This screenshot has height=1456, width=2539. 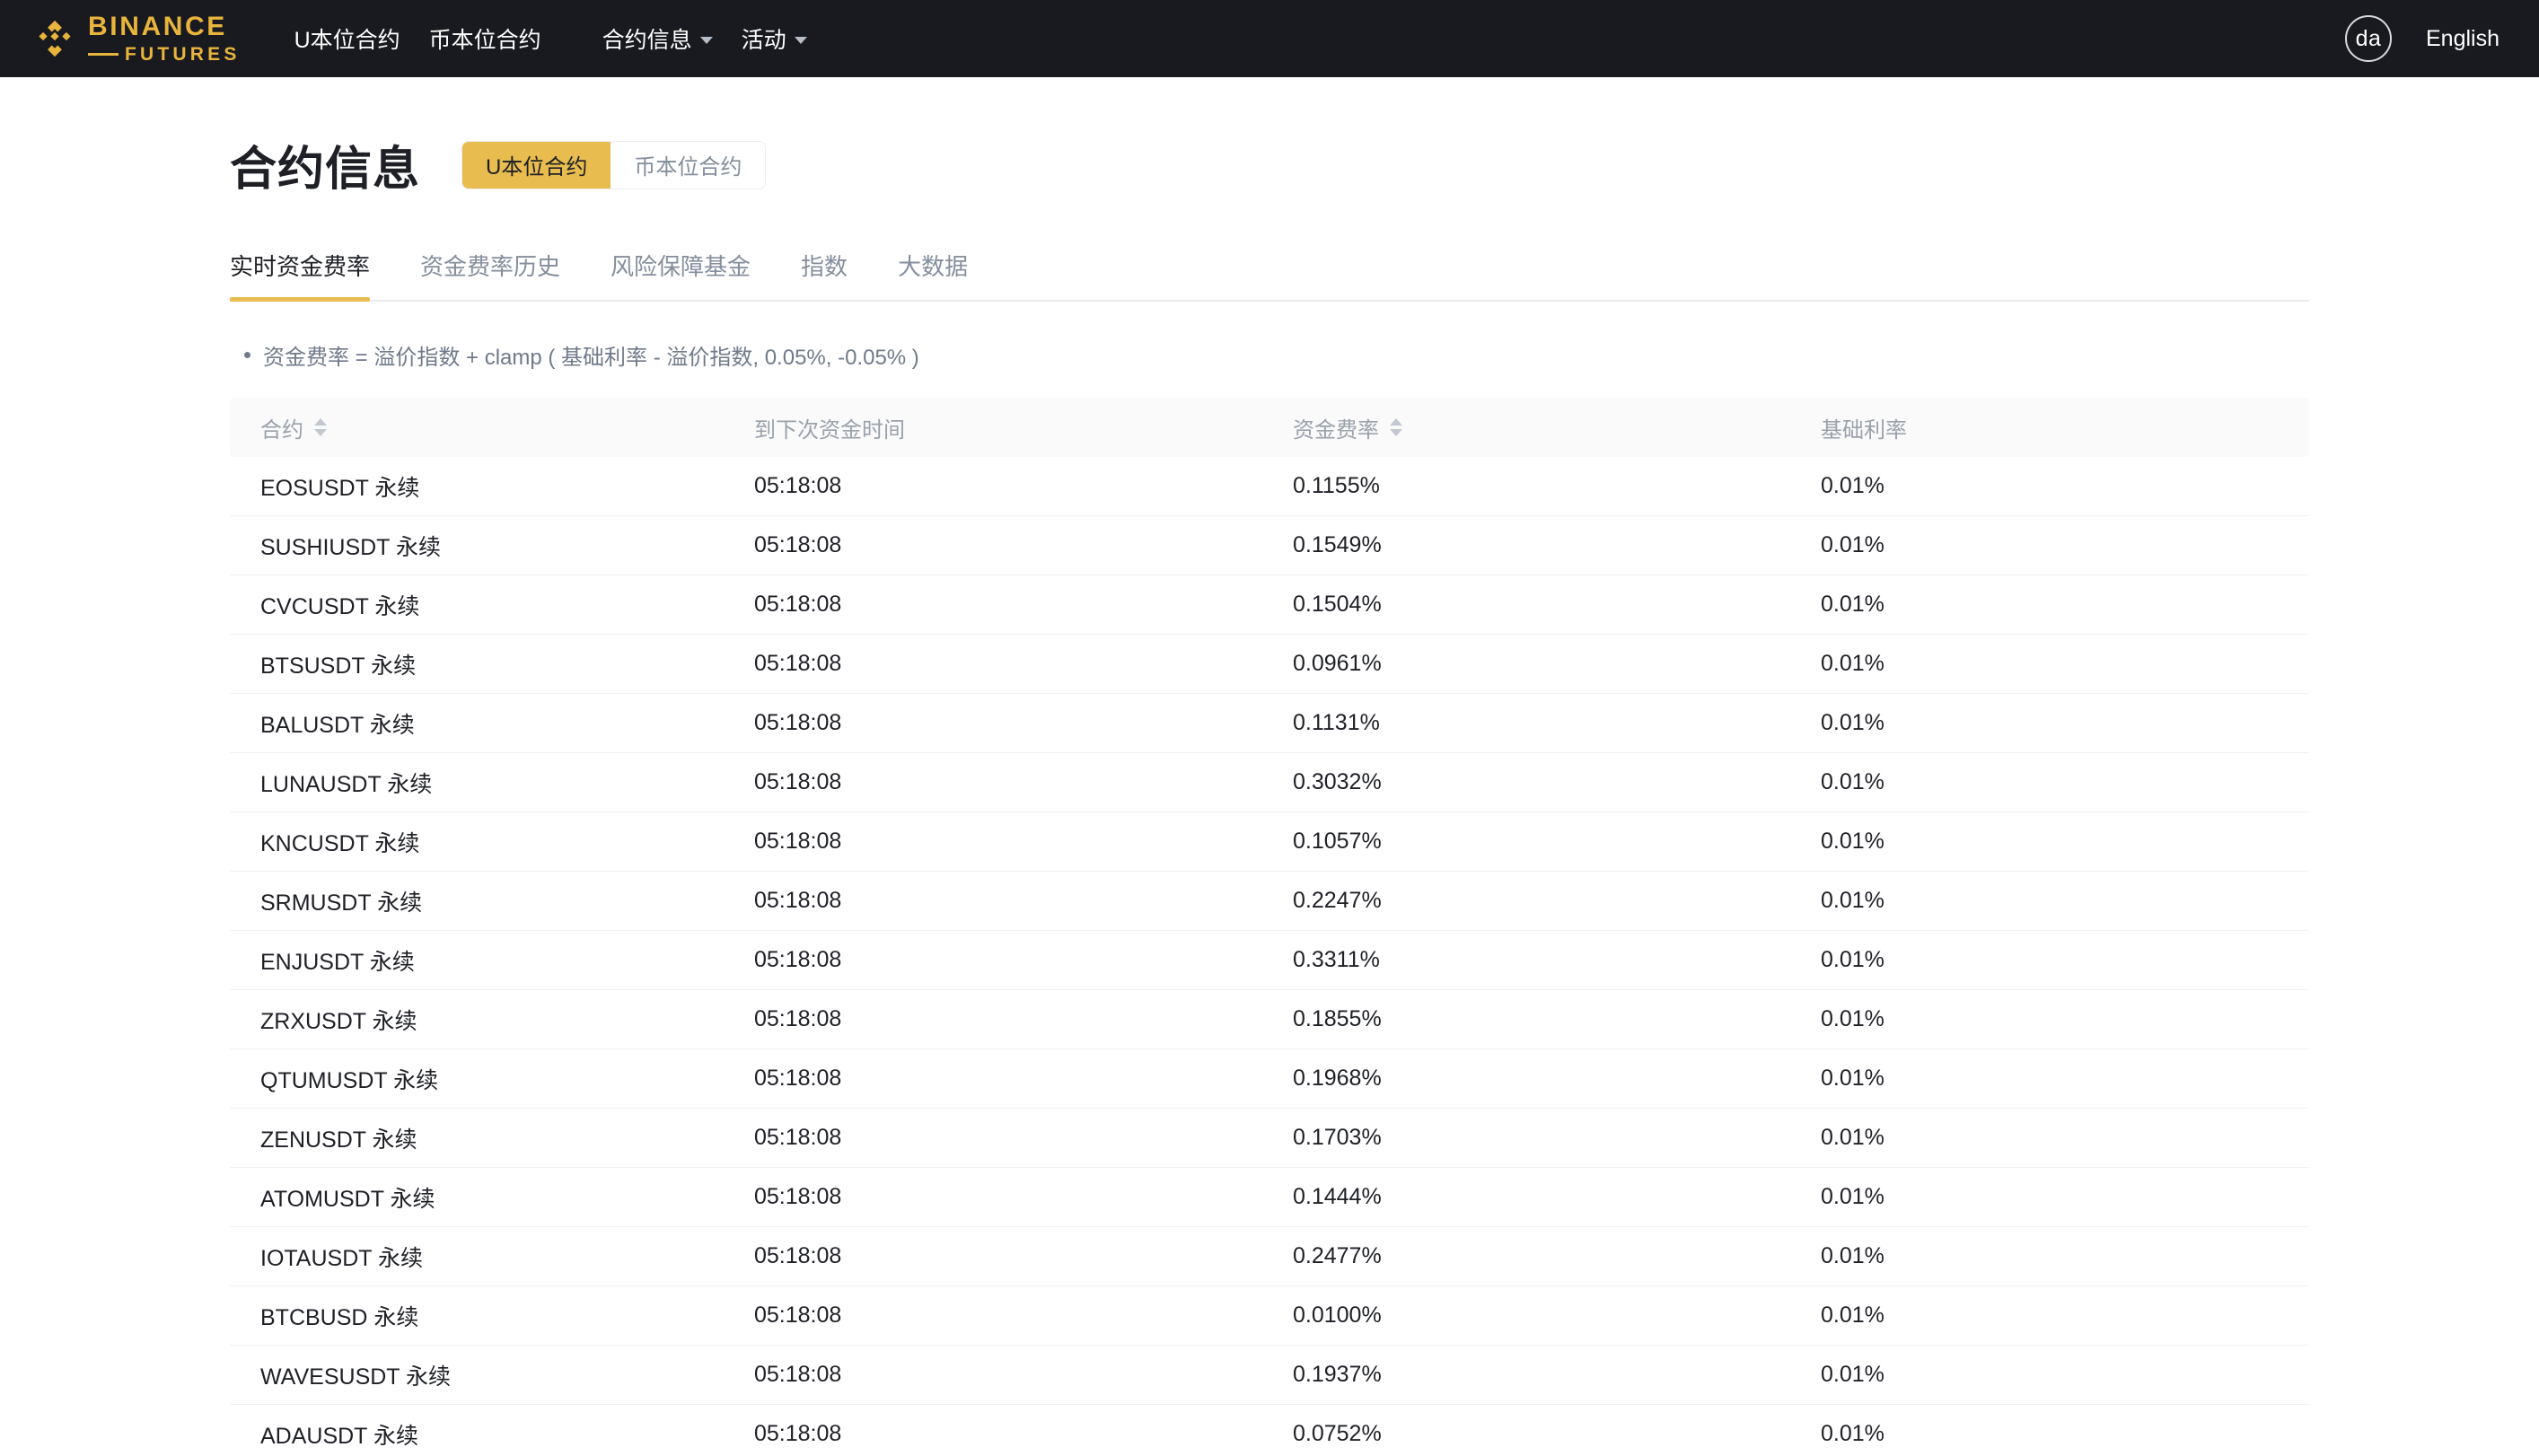 What do you see at coordinates (1269, 901) in the screenshot?
I see `table-row: SRMUSDT 永续 05:18:08 0.2247% 0.01%` at bounding box center [1269, 901].